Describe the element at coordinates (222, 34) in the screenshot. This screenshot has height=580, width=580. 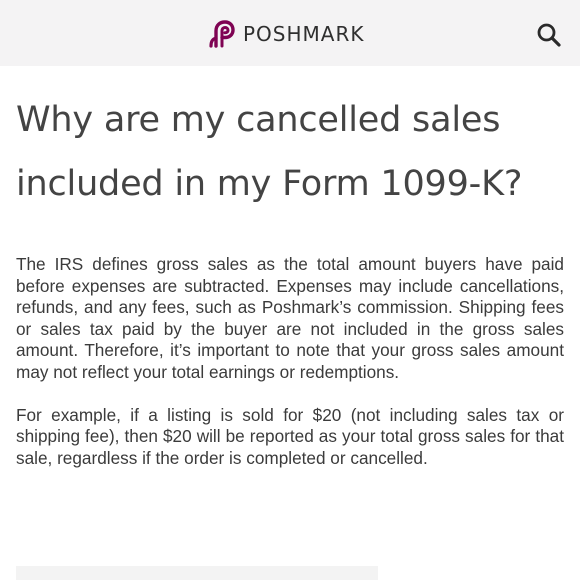
I see `poshmark-logo-icon` at that location.